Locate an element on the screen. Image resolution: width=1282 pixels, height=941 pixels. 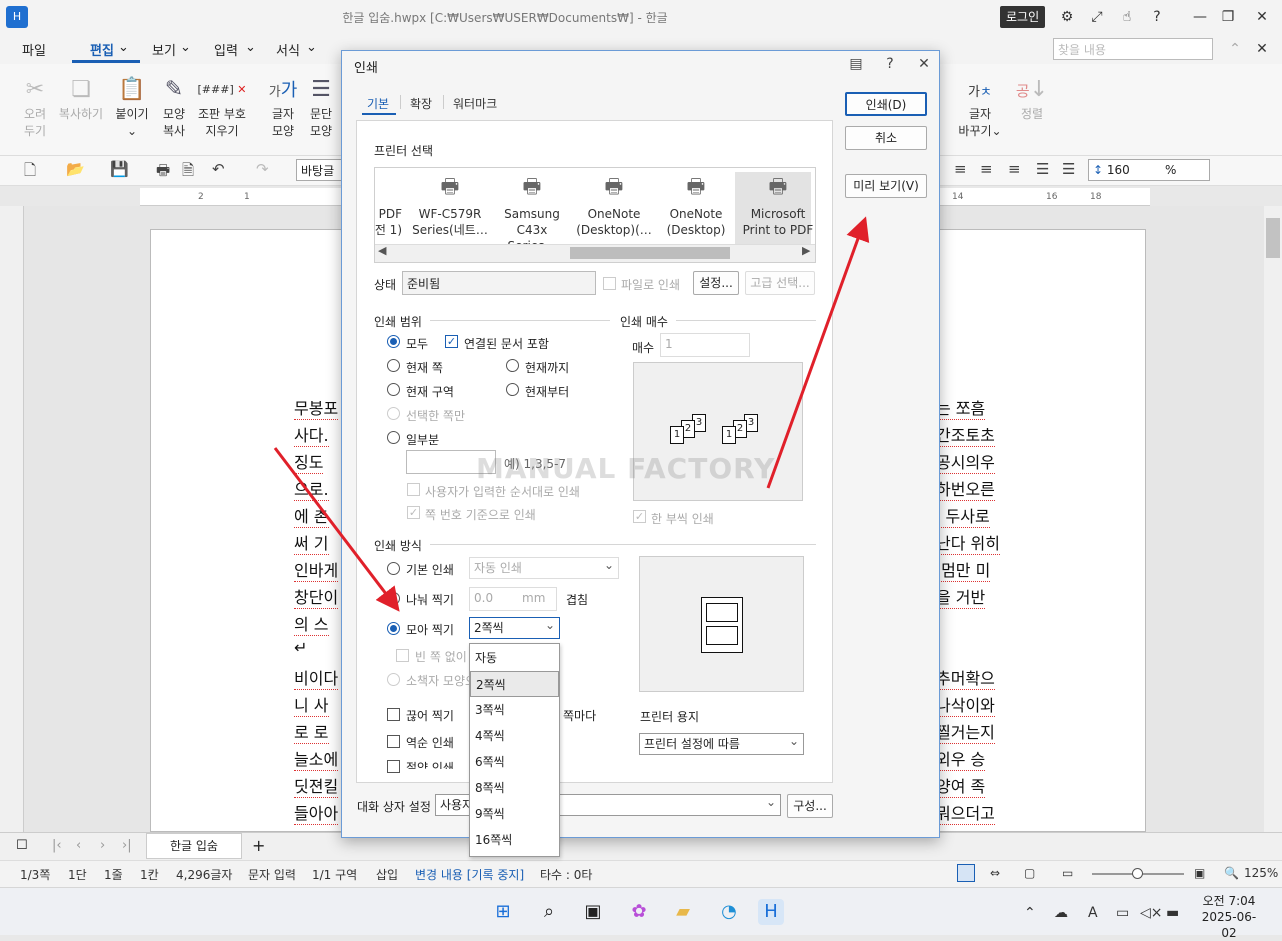
expand-icon: ⤢ is located at coordinates (1097, 17).